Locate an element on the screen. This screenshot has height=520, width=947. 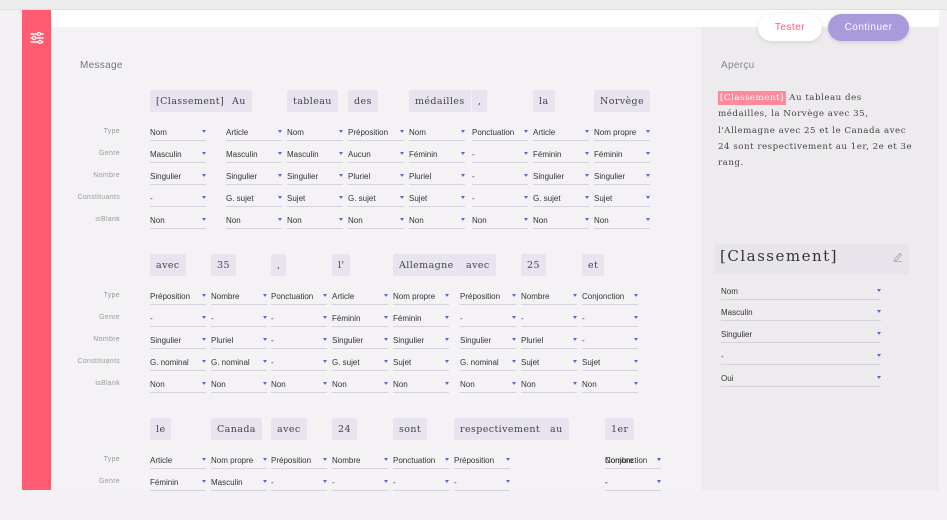
constituant-select: G. nominal is located at coordinates (239, 363).